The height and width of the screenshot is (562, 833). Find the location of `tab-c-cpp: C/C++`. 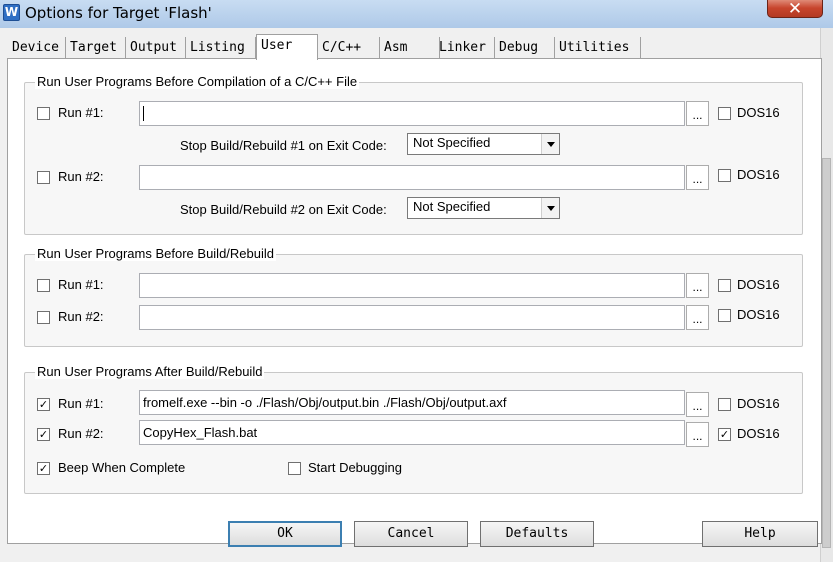

tab-c-cpp: C/C++ is located at coordinates (349, 48).